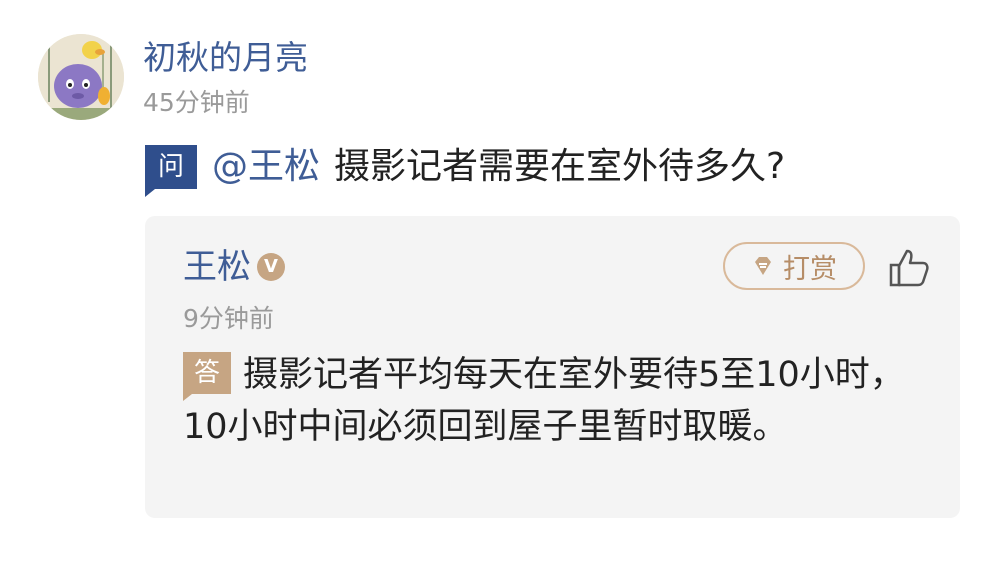 The height and width of the screenshot is (566, 1000). I want to click on answer-time: 9分钟前, so click(228, 318).